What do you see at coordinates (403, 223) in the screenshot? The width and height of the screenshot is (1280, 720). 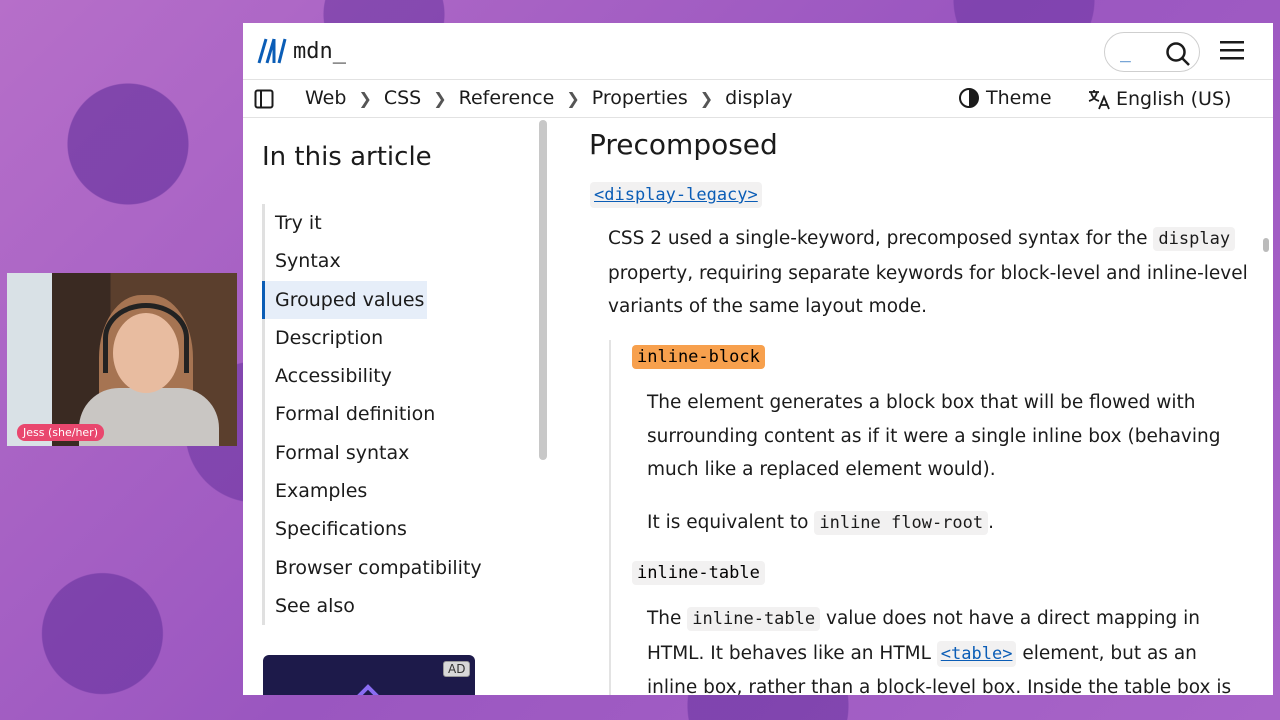 I see `toc-item-try-it: Try it` at bounding box center [403, 223].